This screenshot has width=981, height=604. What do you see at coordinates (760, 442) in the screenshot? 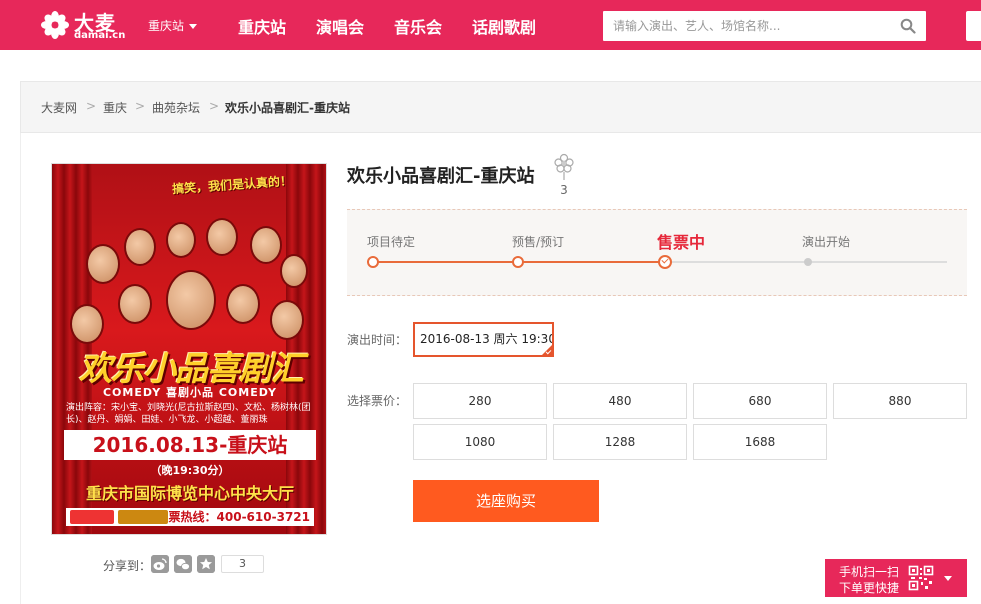
I see `price-option: 1688` at bounding box center [760, 442].